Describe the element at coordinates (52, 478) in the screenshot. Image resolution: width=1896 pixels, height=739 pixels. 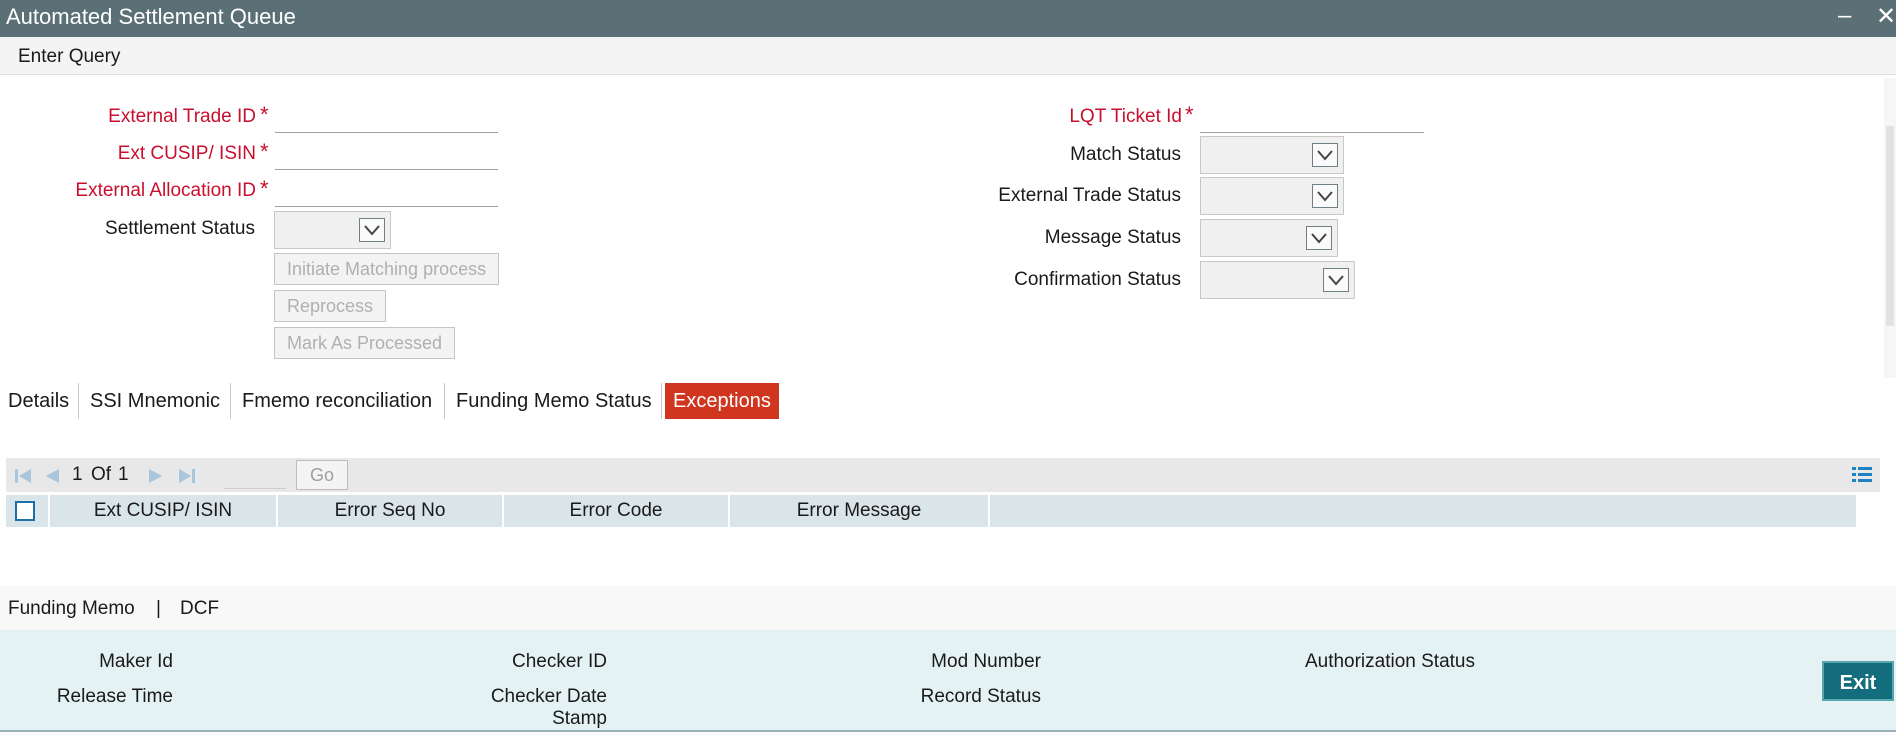
I see `previous-page-icon` at that location.